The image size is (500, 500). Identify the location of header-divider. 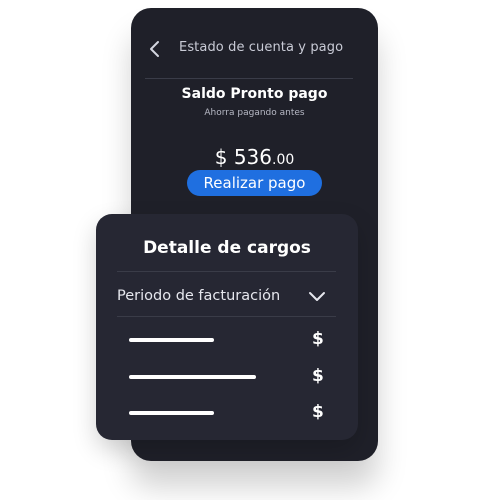
(249, 78).